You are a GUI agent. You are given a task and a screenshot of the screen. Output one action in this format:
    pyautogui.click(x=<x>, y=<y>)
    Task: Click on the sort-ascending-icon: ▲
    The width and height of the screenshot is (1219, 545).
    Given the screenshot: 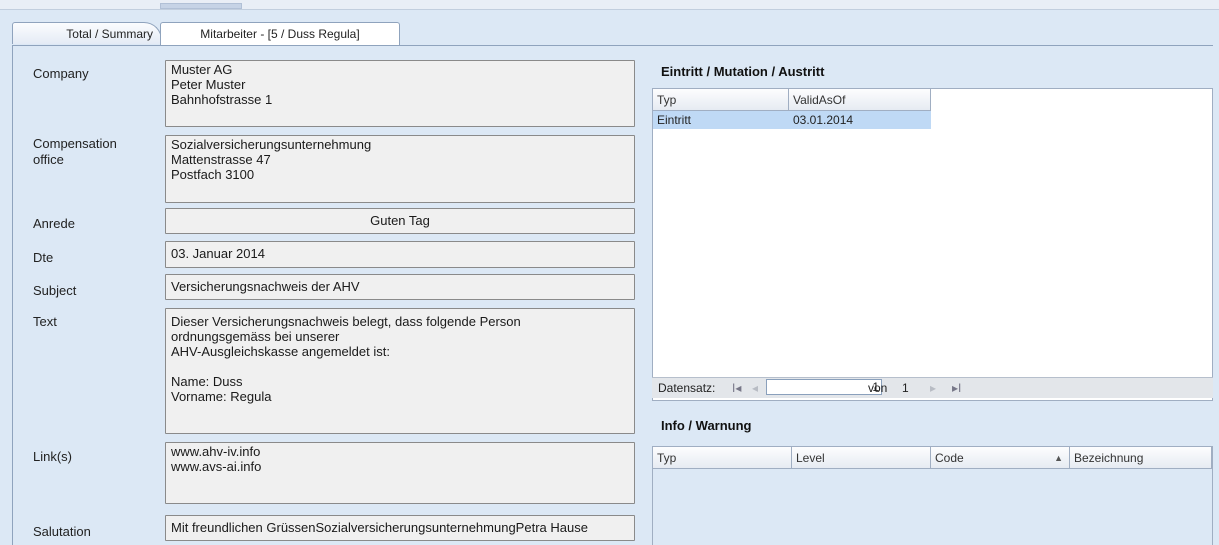 What is the action you would take?
    pyautogui.click(x=1058, y=458)
    